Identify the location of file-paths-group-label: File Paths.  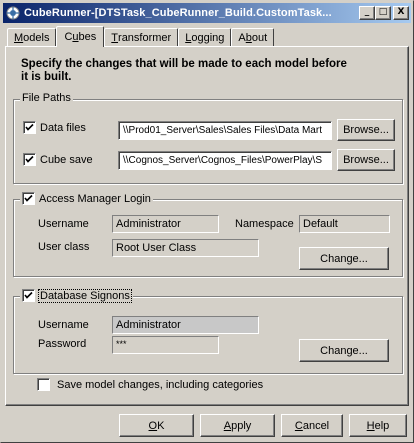
(46, 98).